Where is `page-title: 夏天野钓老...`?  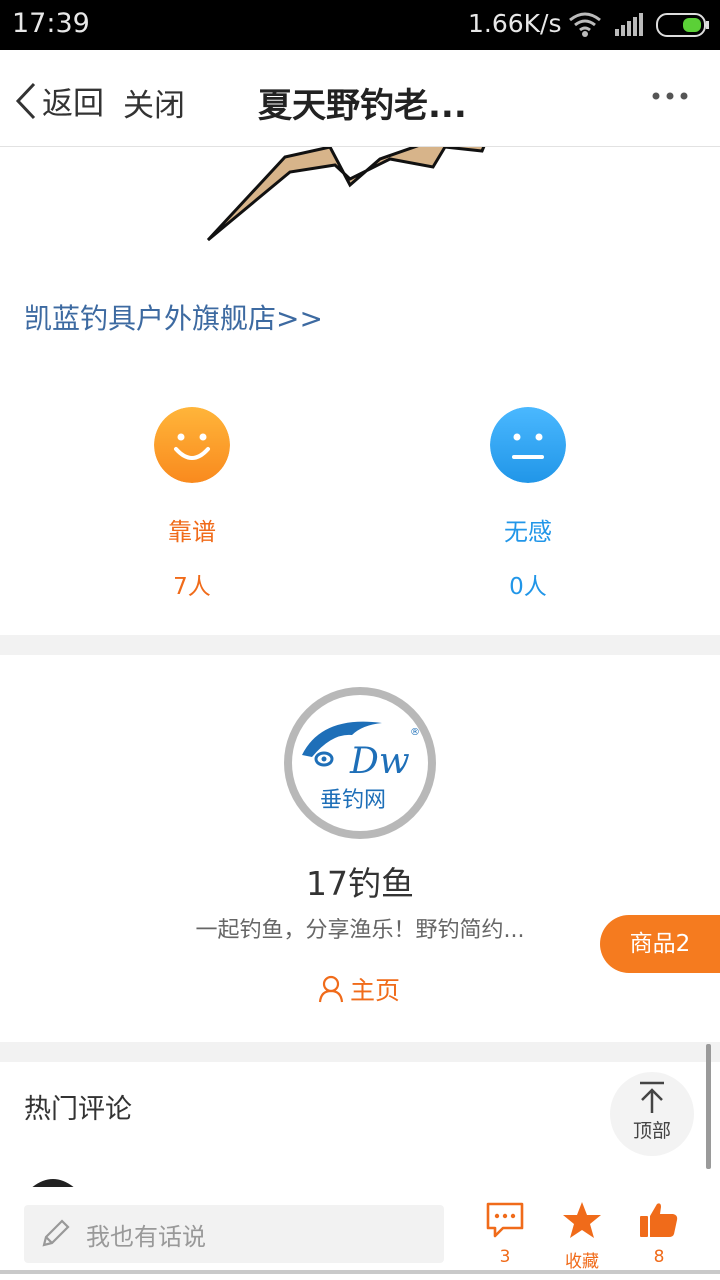 page-title: 夏天野钓老... is located at coordinates (362, 106).